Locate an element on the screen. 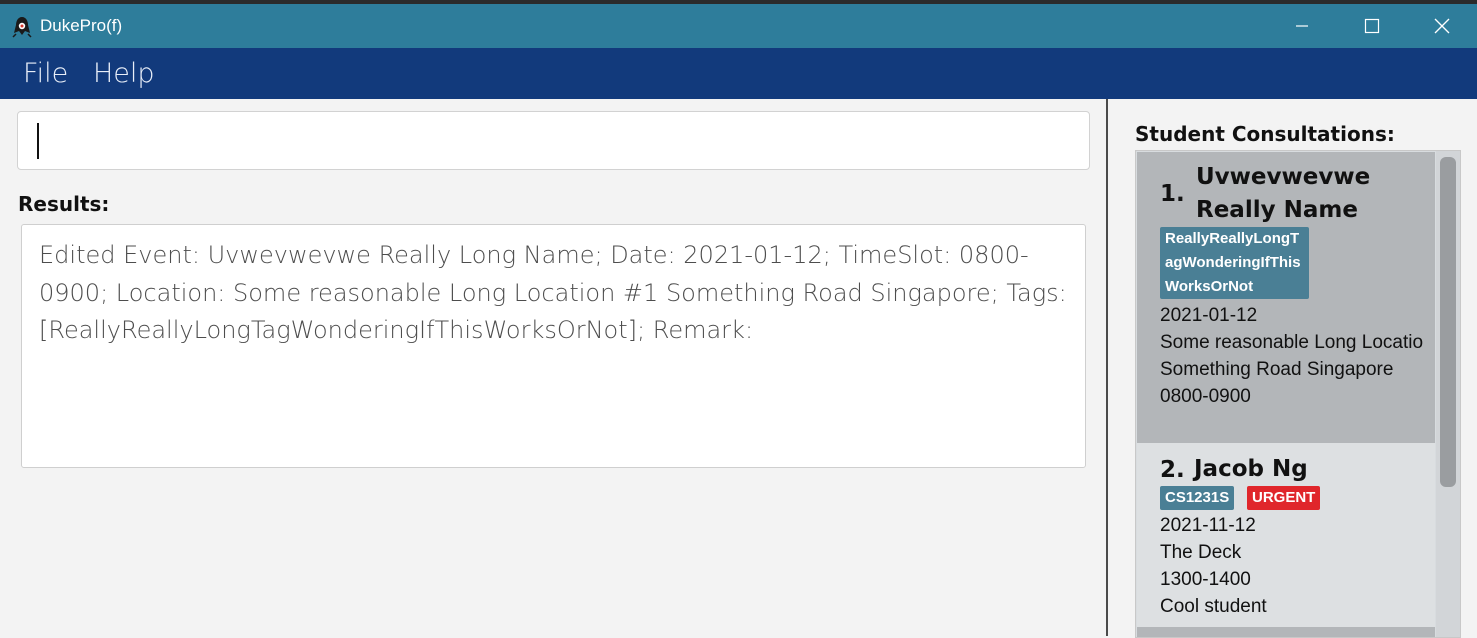  card-name: Uvwevwevwe Really Name is located at coordinates (1283, 193).